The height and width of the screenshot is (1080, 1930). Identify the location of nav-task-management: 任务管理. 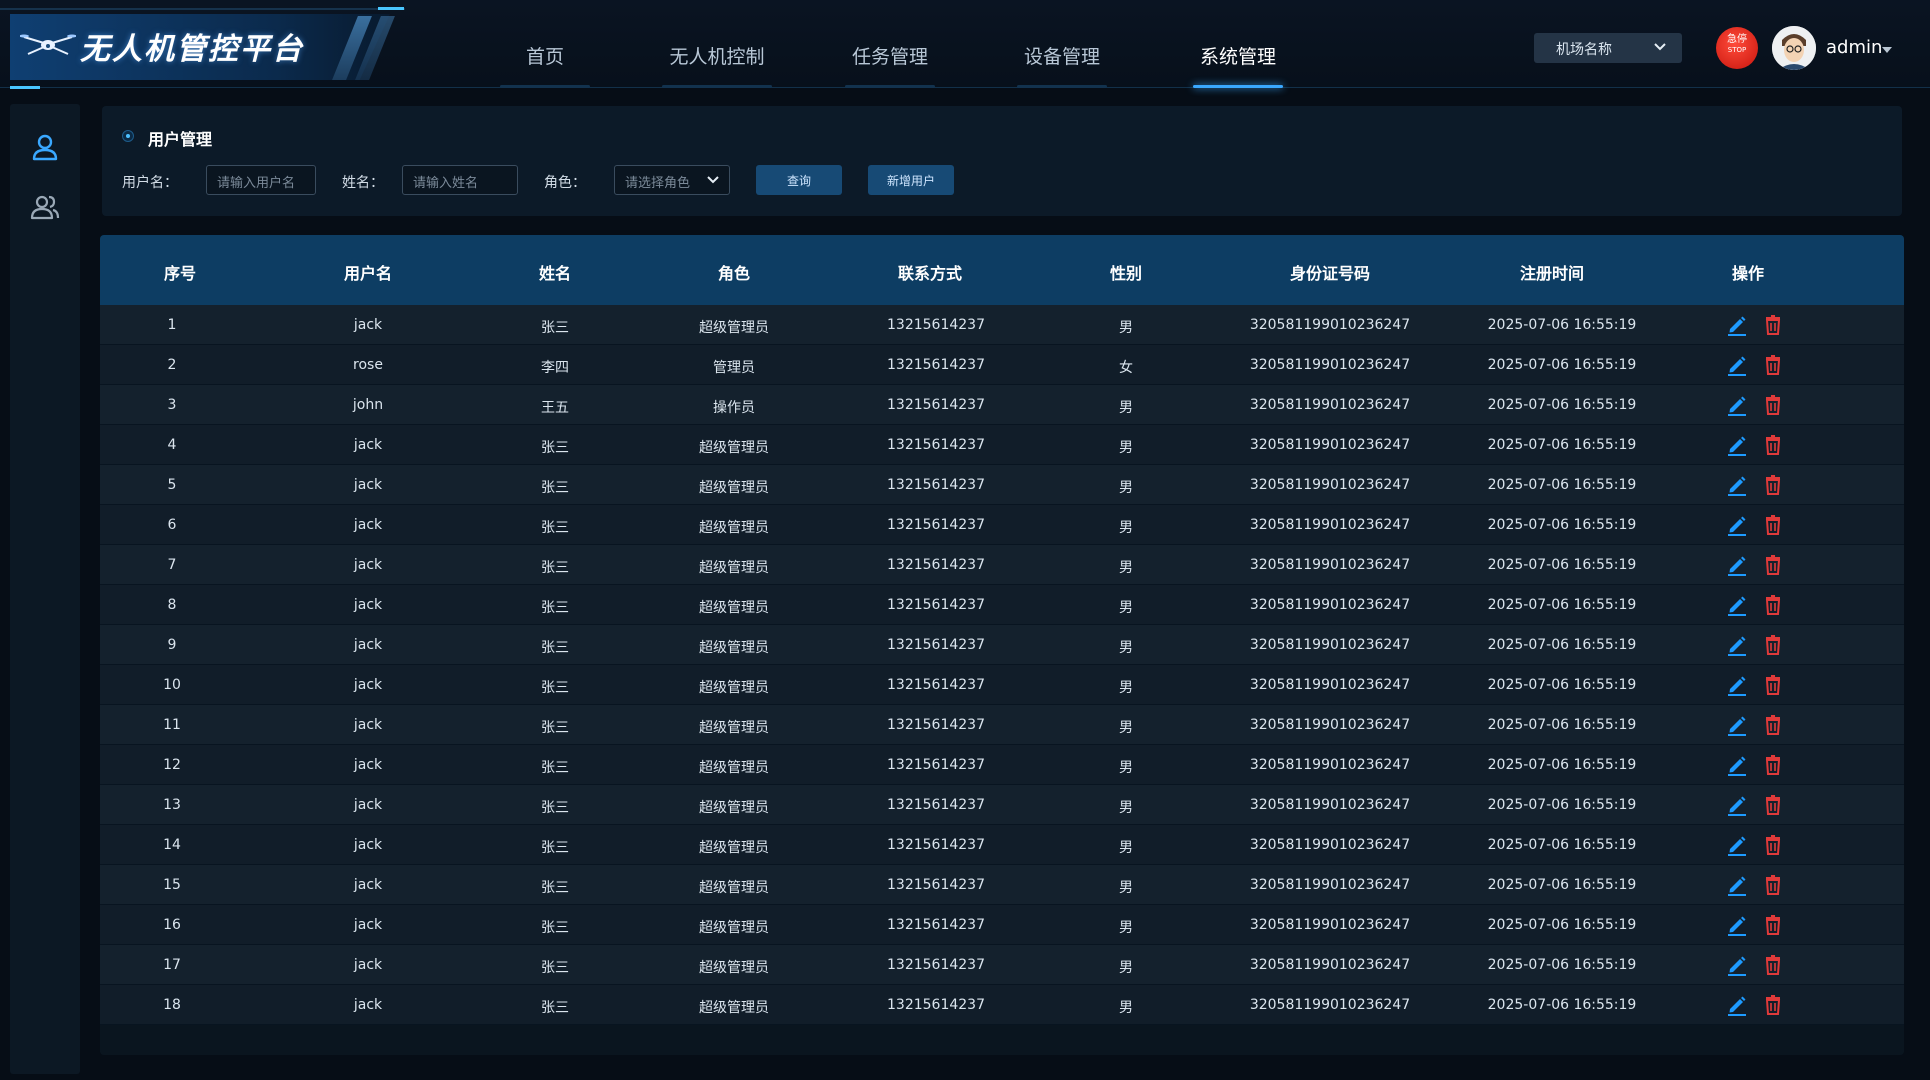
(890, 65).